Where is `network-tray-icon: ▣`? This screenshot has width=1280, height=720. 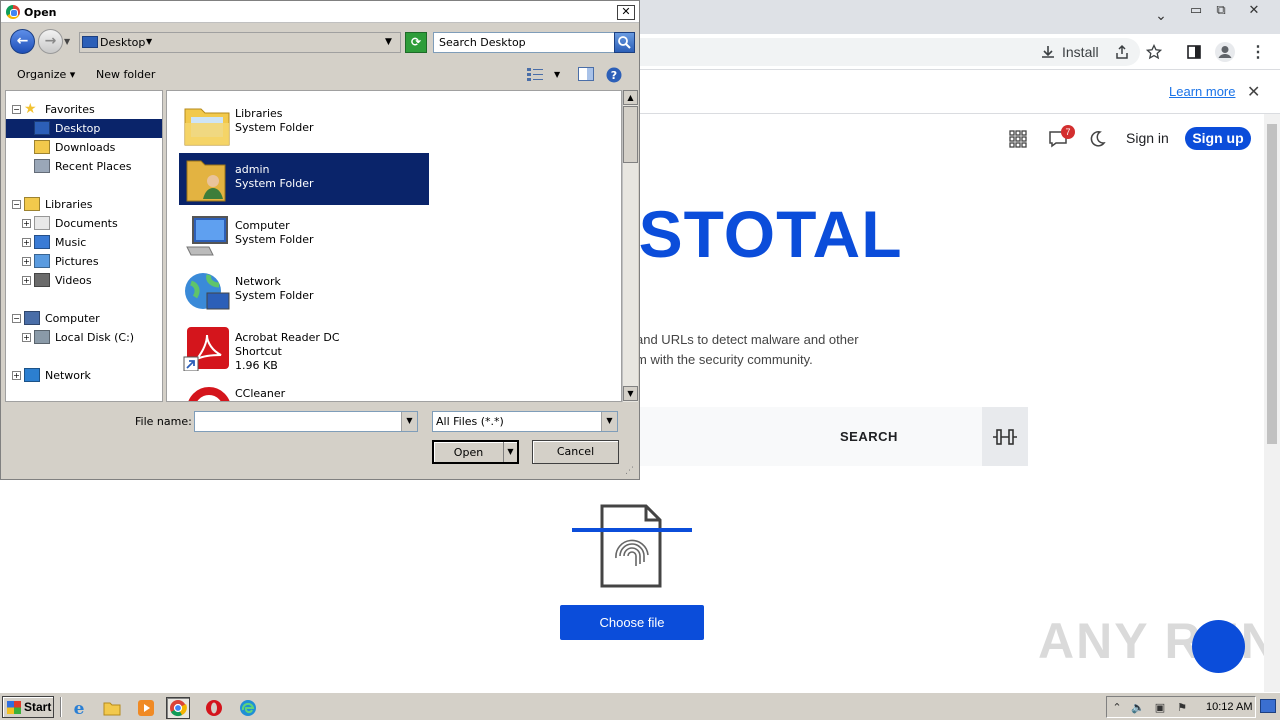 network-tray-icon: ▣ is located at coordinates (1160, 708).